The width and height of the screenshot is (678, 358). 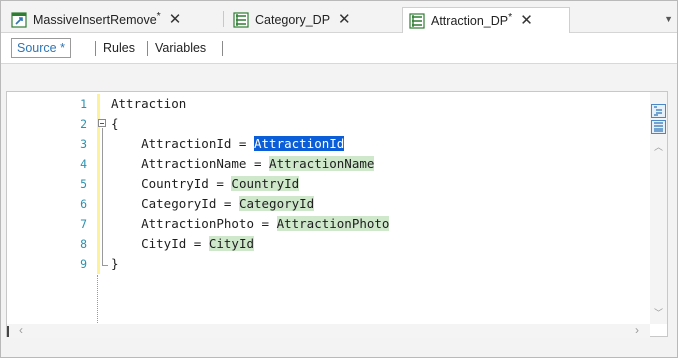 I want to click on line-number: 8, so click(x=83, y=244).